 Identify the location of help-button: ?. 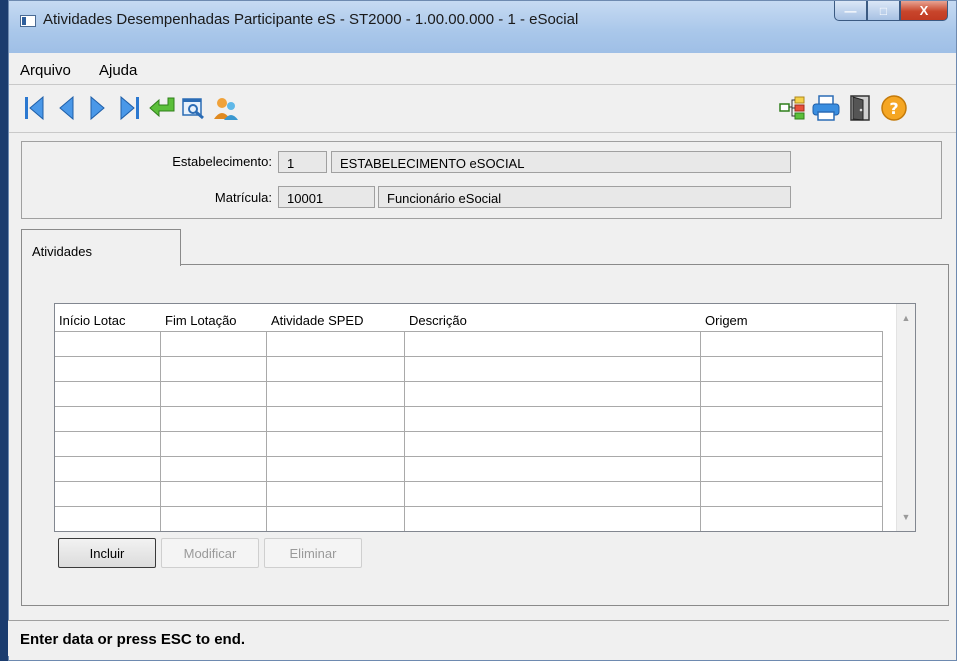
(894, 108).